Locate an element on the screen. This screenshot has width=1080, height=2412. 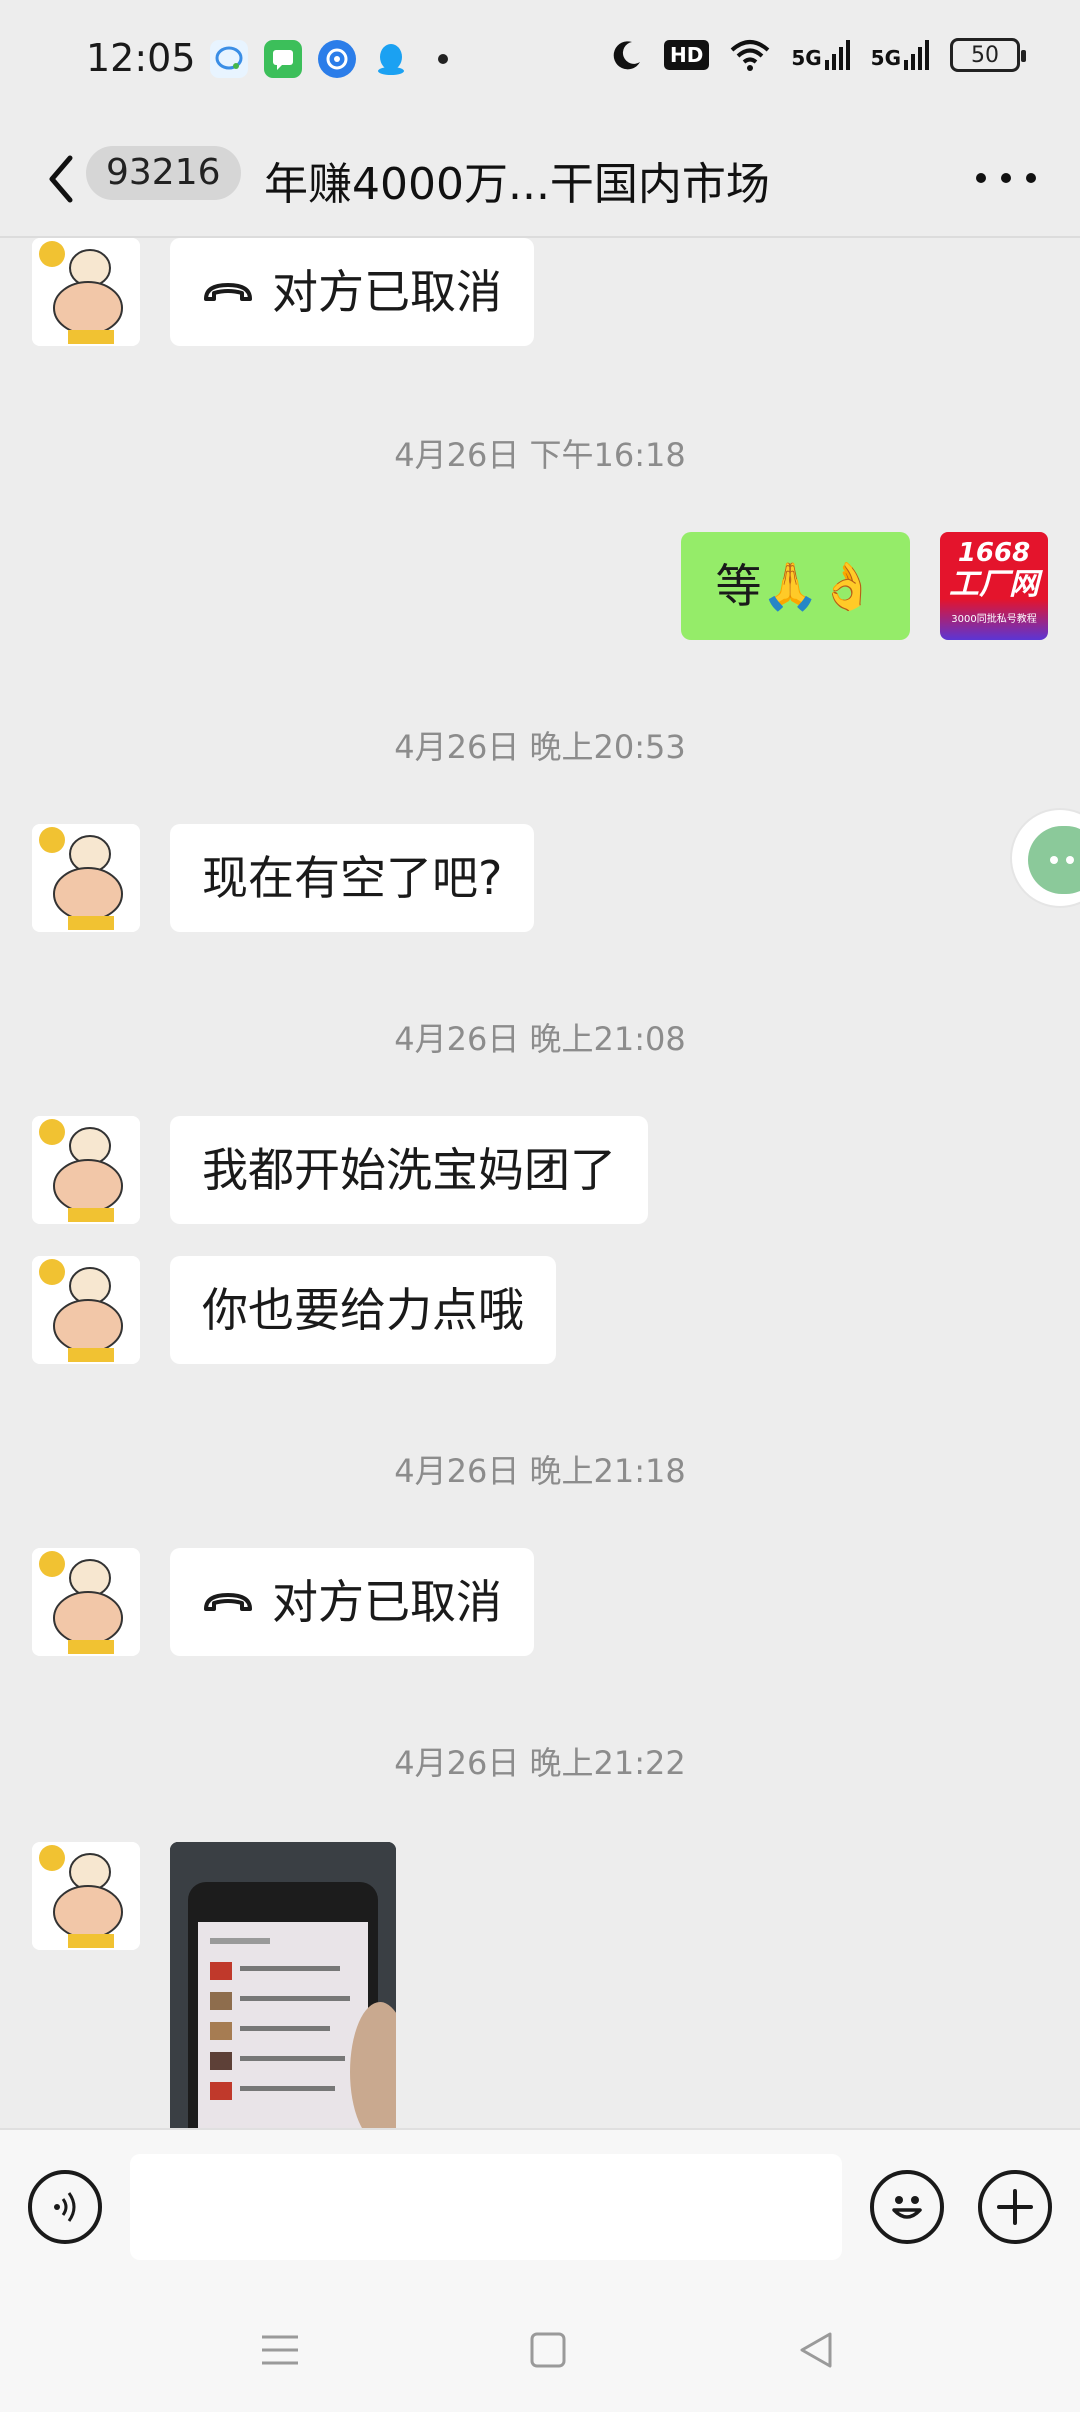
moon-icon is located at coordinates (626, 55).